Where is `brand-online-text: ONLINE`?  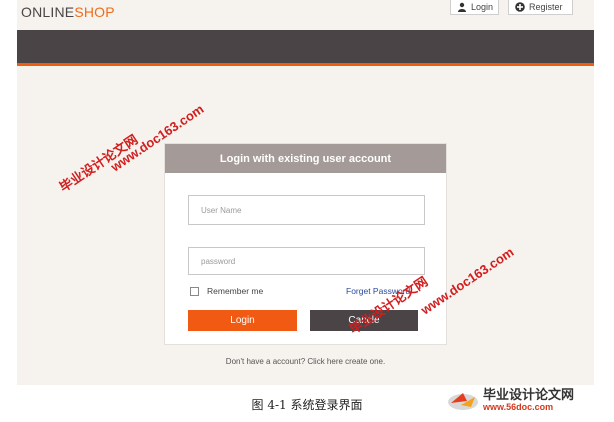
brand-online-text: ONLINE is located at coordinates (48, 12).